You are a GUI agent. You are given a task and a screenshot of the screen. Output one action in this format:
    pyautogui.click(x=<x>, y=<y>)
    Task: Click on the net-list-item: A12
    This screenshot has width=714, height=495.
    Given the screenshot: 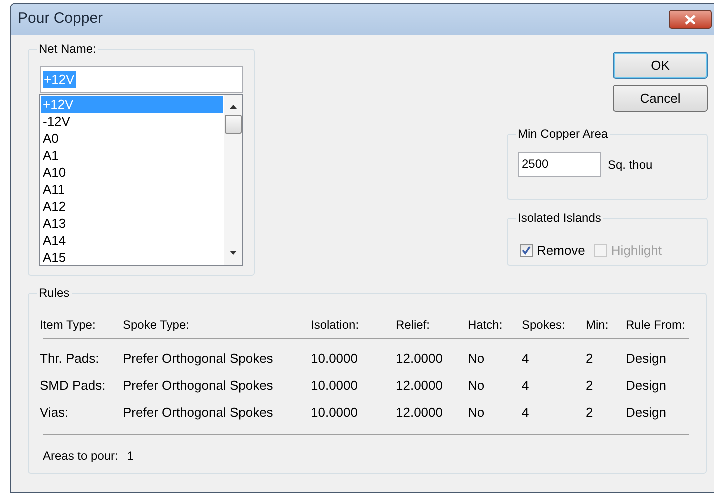 What is the action you would take?
    pyautogui.click(x=132, y=206)
    